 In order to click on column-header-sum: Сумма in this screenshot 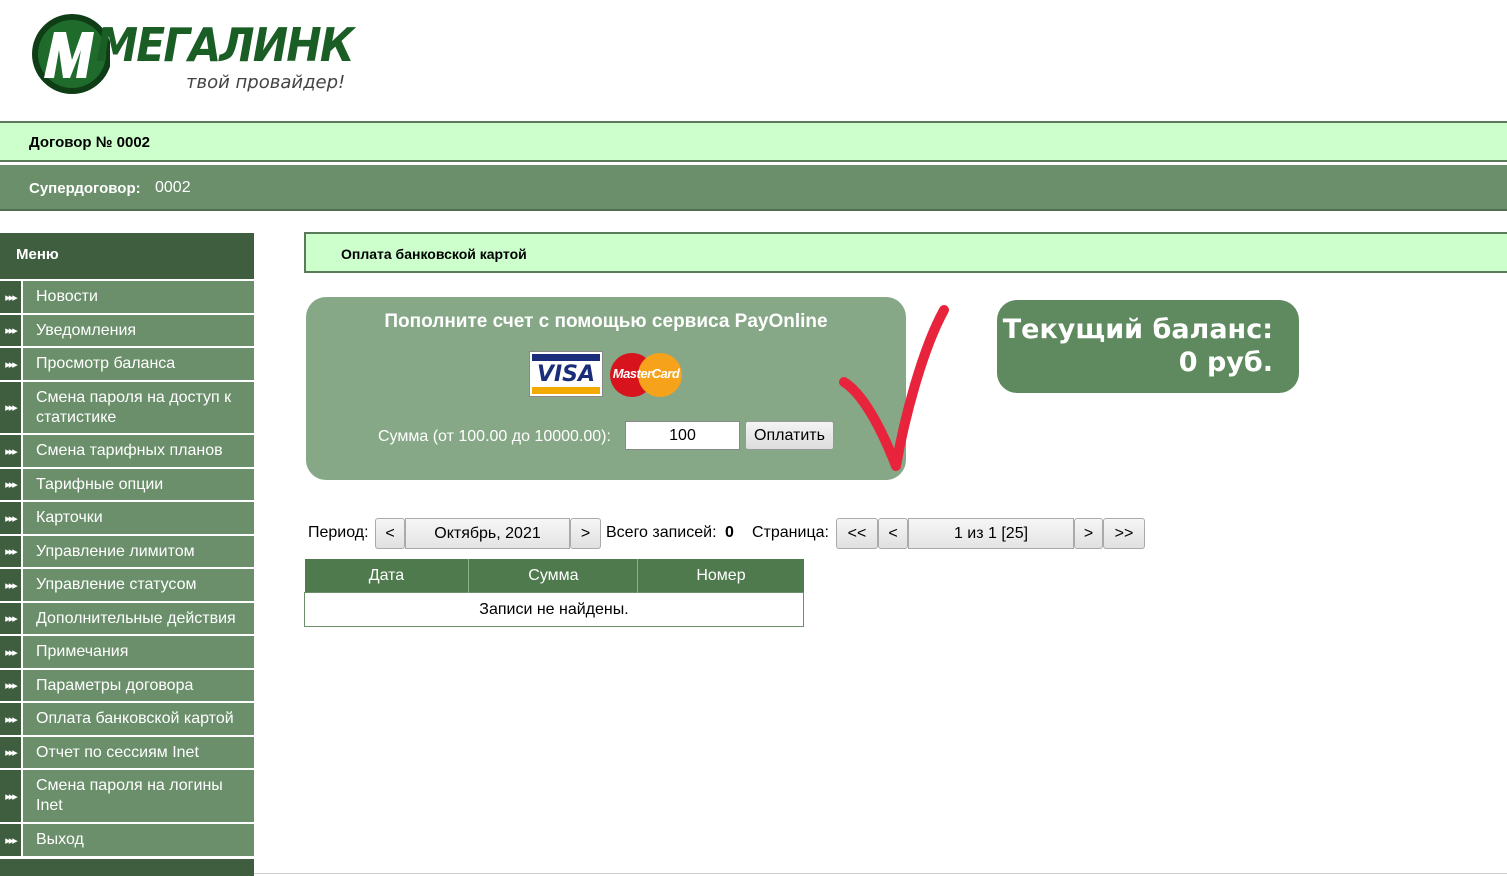, I will do `click(553, 576)`.